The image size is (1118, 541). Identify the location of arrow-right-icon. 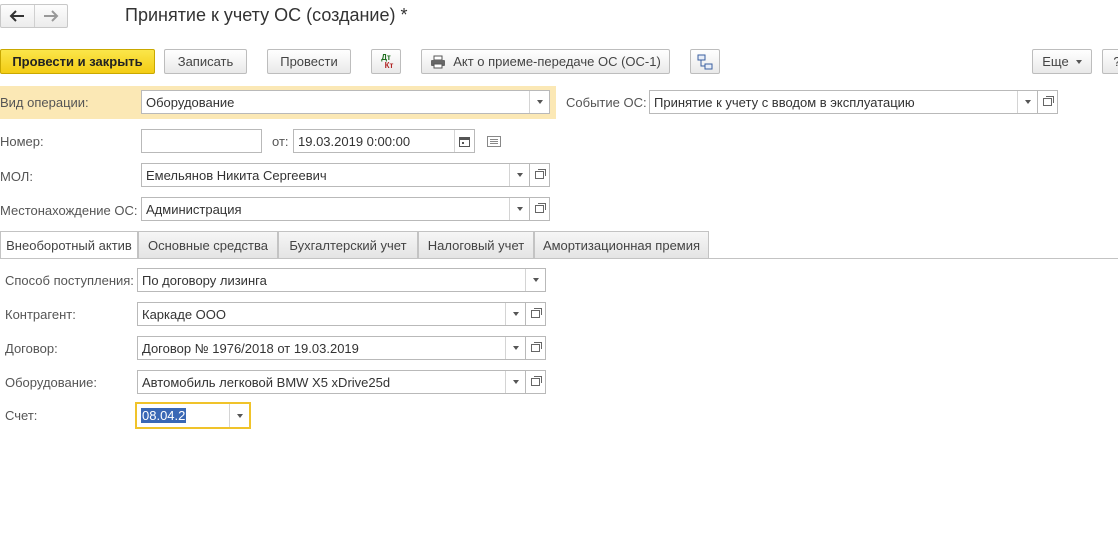
(51, 16).